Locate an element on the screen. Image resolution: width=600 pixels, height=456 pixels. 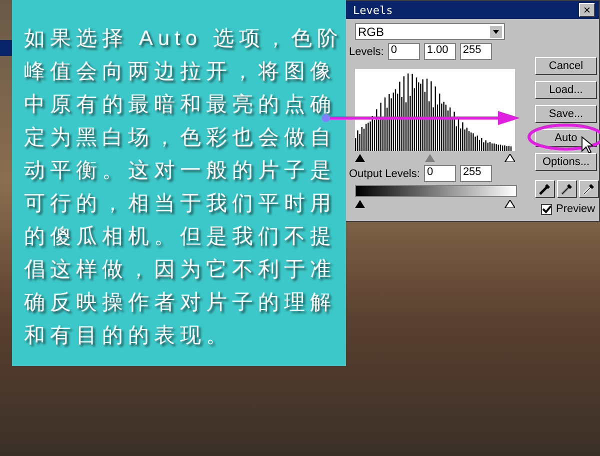
output-level-field: 0 is located at coordinates (440, 173).